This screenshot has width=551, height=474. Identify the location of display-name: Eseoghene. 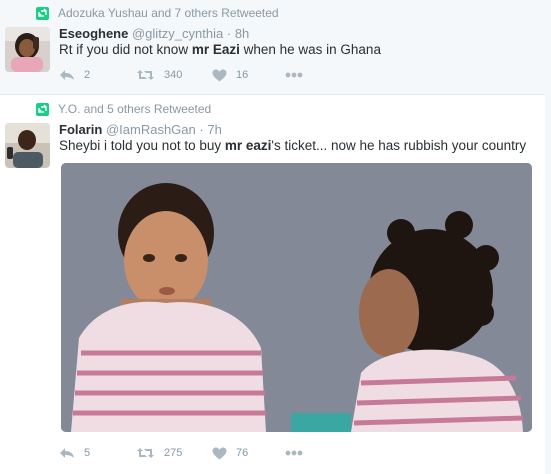
(93, 33).